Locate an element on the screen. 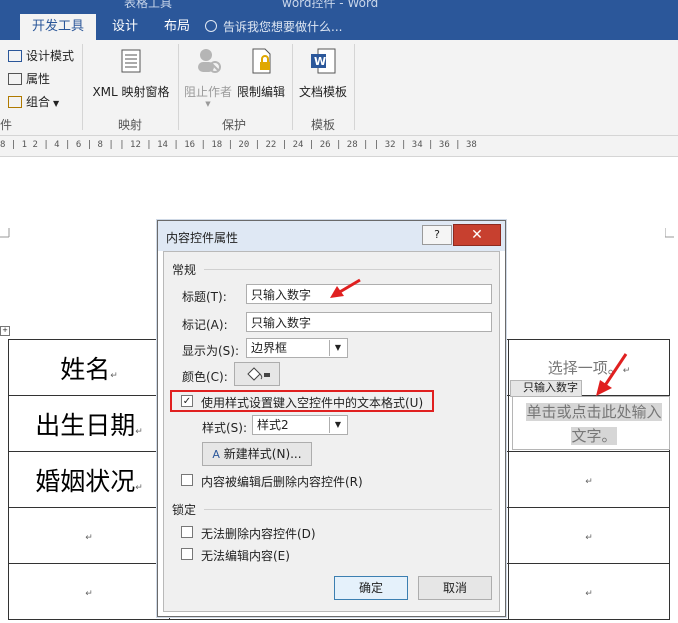 Image resolution: width=678 pixels, height=623 pixels. xml-mapping-label: XML 映射窗格 is located at coordinates (131, 92).